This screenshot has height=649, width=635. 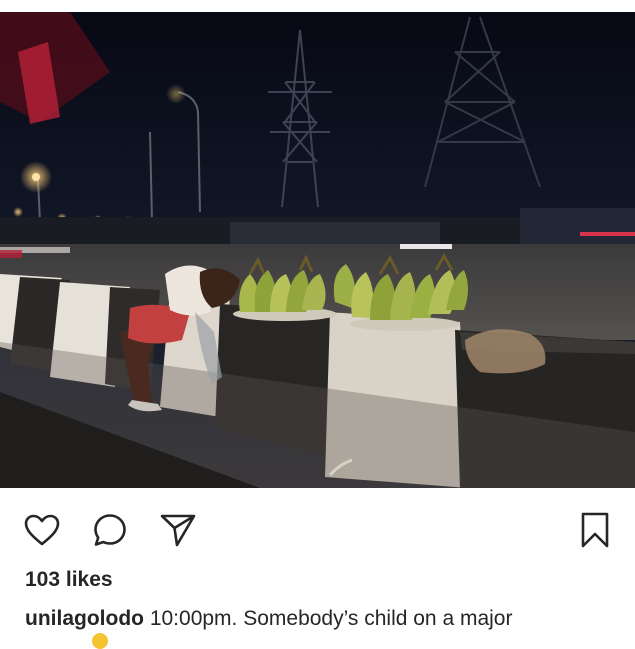 I want to click on share-button, so click(x=178, y=530).